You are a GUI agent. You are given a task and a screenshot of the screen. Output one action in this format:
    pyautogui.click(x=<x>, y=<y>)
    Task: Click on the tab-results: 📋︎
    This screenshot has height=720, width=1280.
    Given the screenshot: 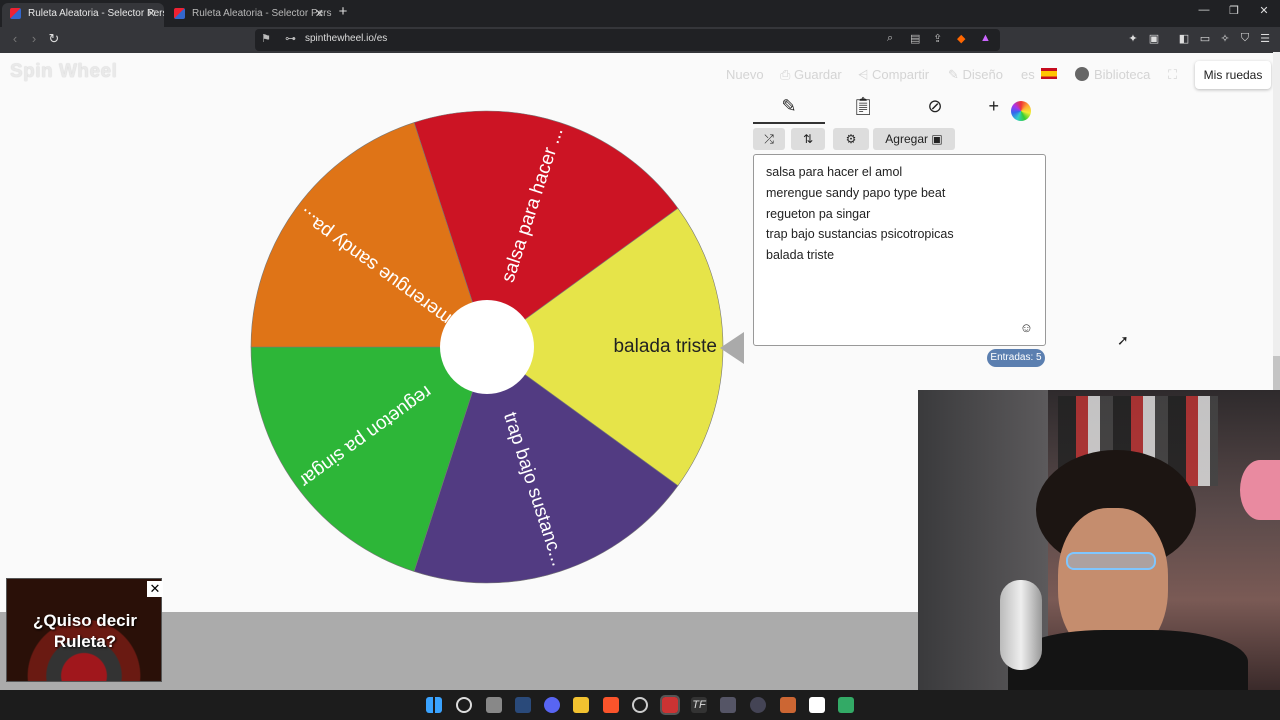 What is the action you would take?
    pyautogui.click(x=863, y=110)
    